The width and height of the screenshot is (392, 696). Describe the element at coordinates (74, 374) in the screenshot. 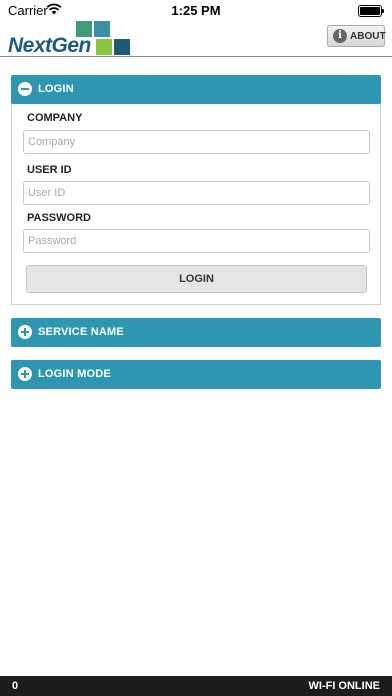

I see `login-mode-section-title: LOGIN MODE` at that location.